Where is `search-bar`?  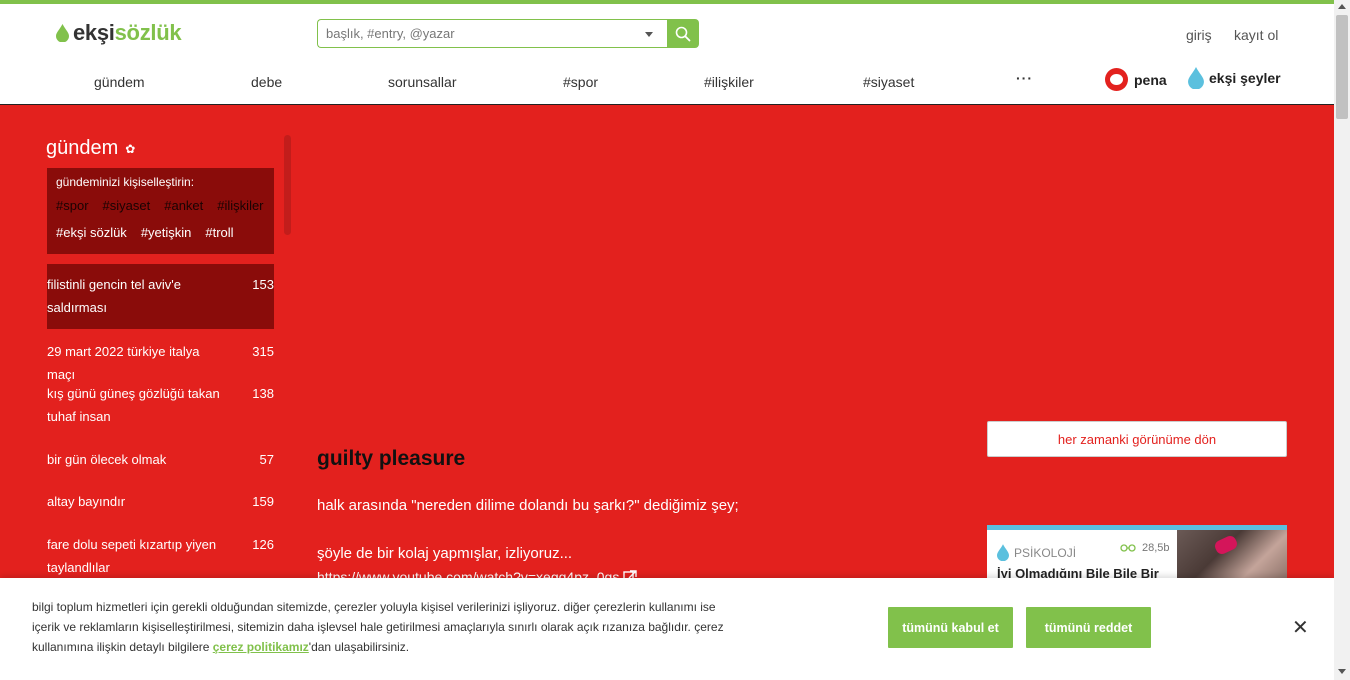
search-bar is located at coordinates (508, 33).